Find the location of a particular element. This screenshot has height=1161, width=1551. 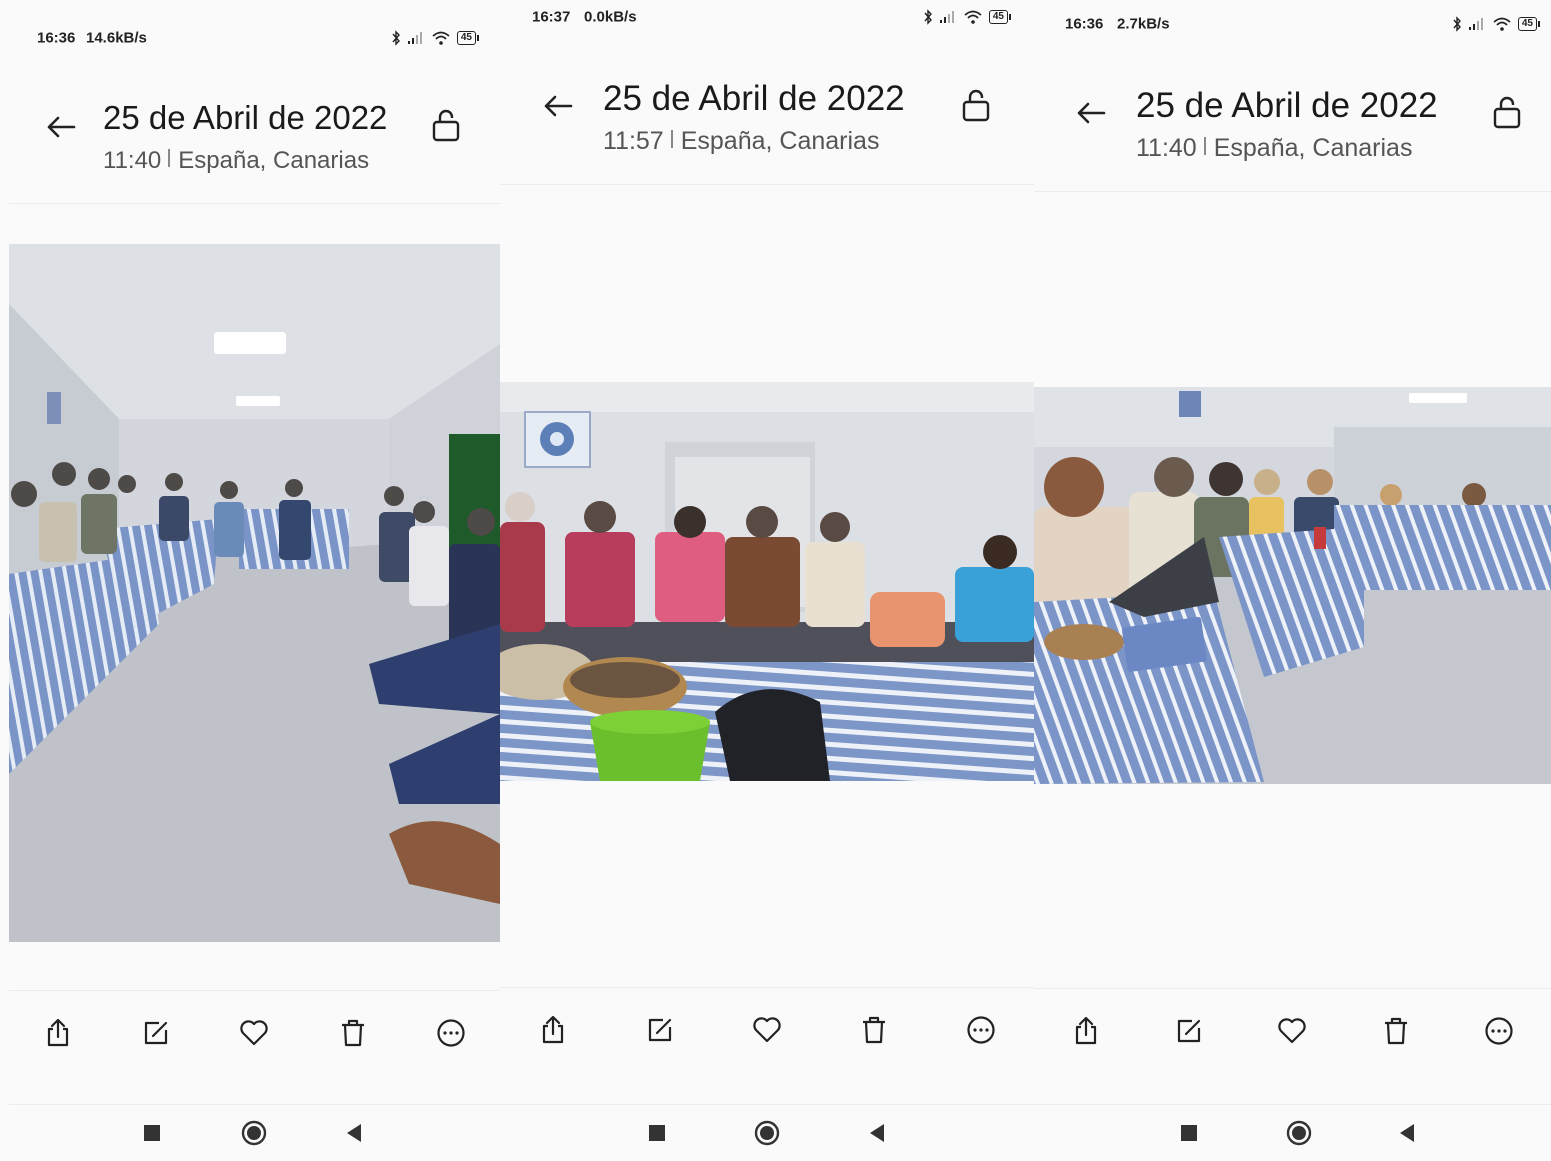

status-time: 16:37 is located at coordinates (551, 17).